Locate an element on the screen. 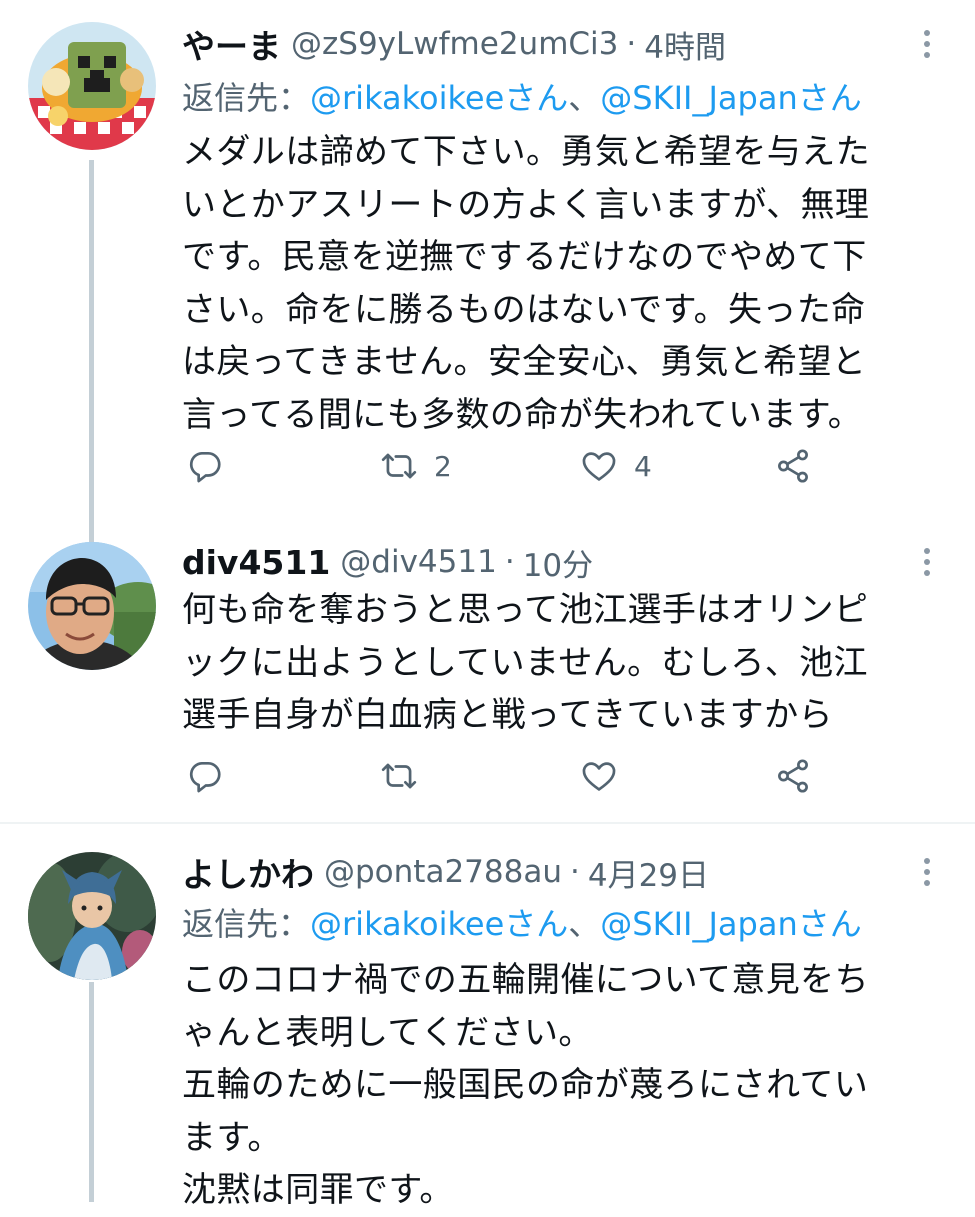 Image resolution: width=975 pixels, height=1217 pixels. tweet-actions: 2 4 is located at coordinates (563, 466).